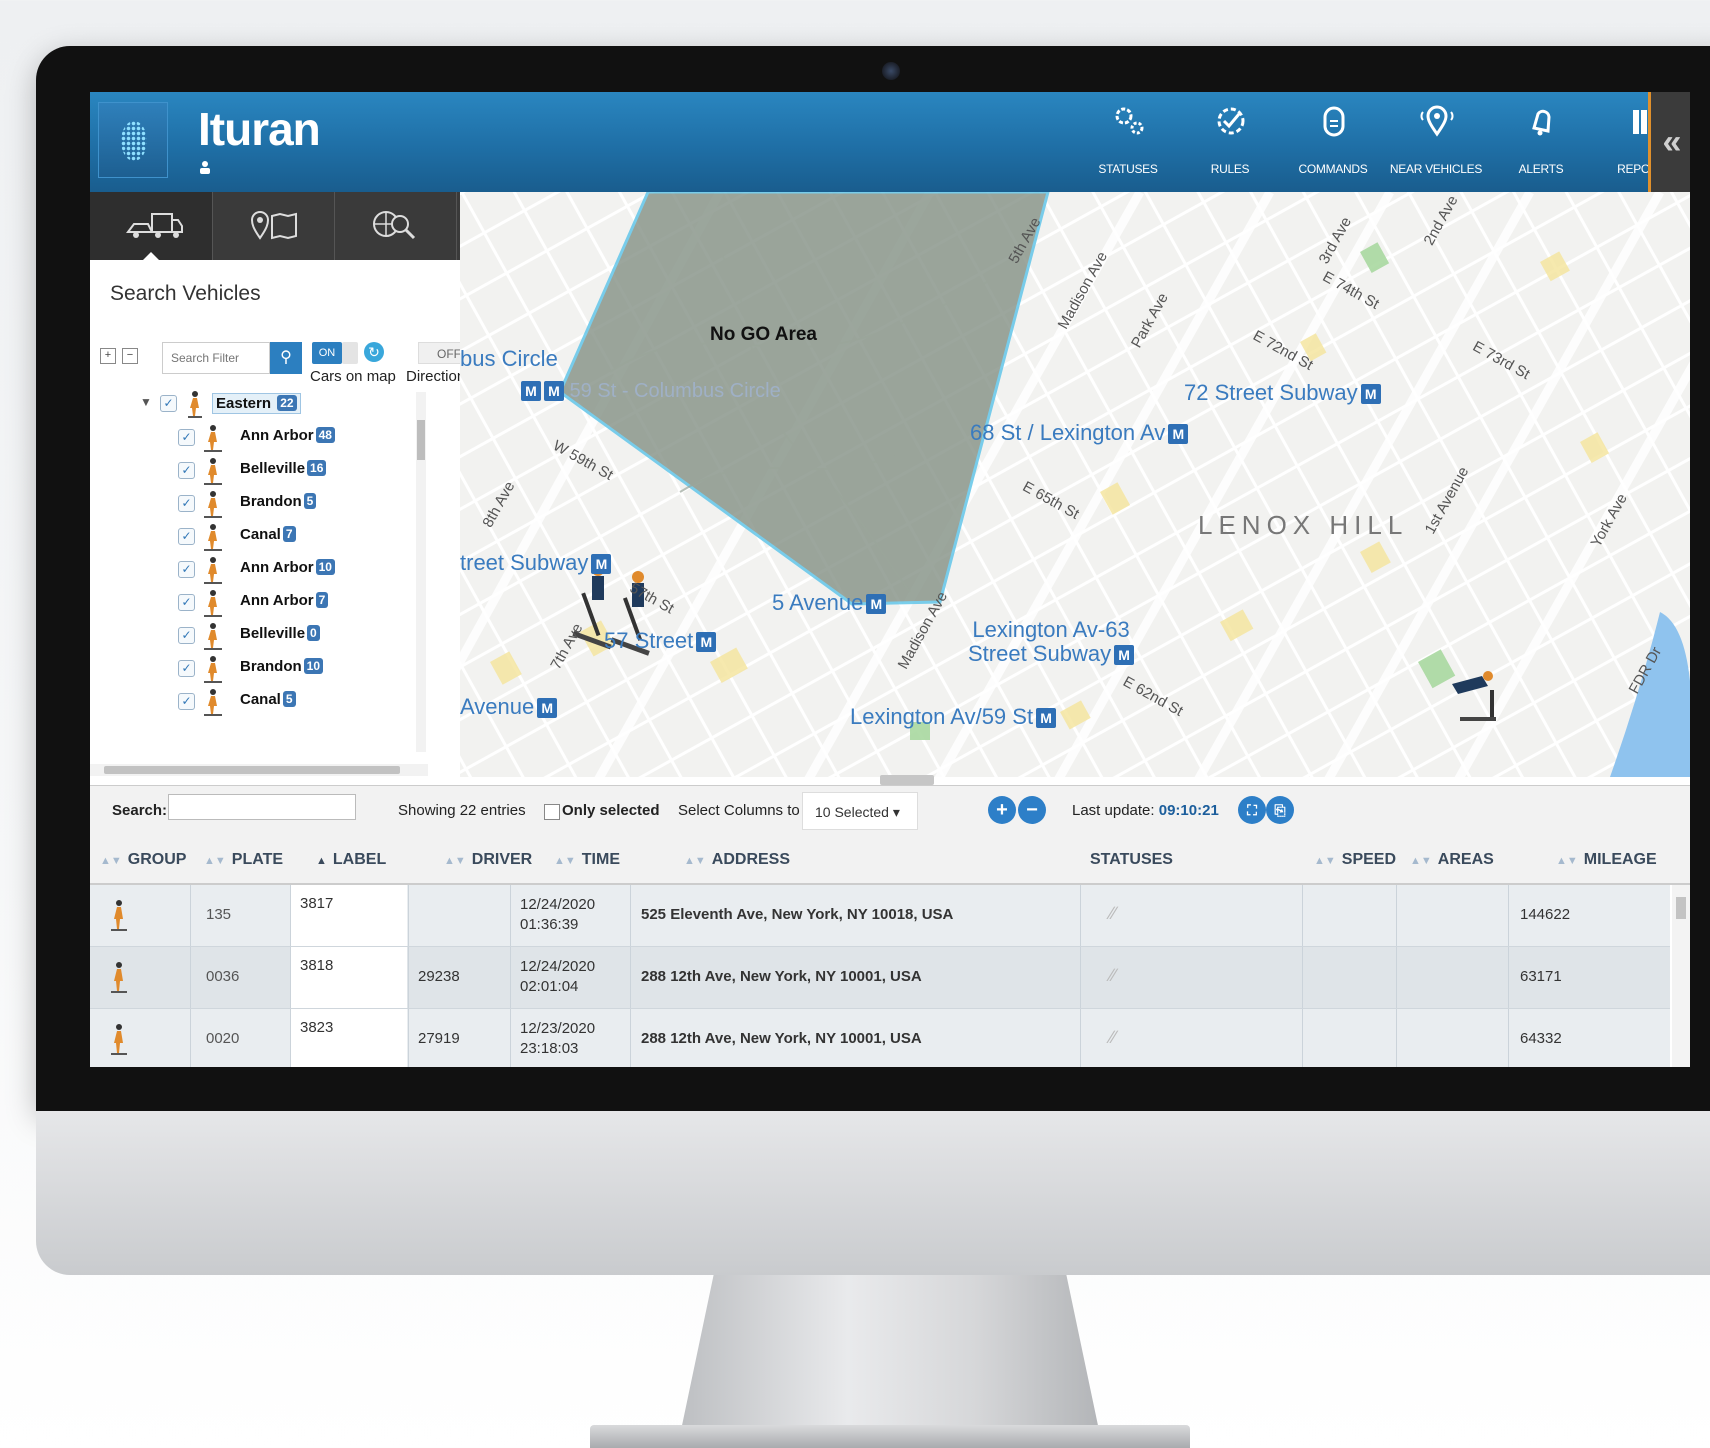  I want to click on collapse-caret-icon: ▼, so click(146, 402).